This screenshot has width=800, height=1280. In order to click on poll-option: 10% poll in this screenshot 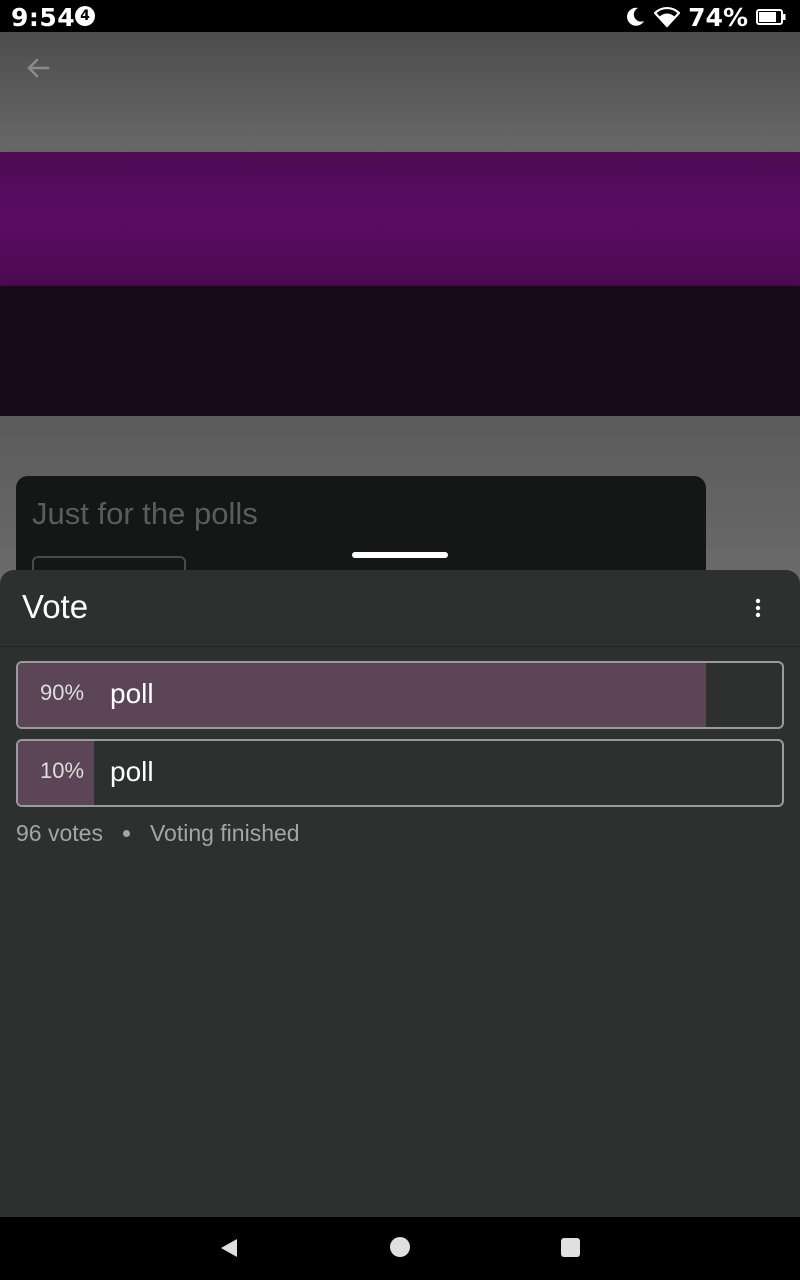, I will do `click(400, 773)`.